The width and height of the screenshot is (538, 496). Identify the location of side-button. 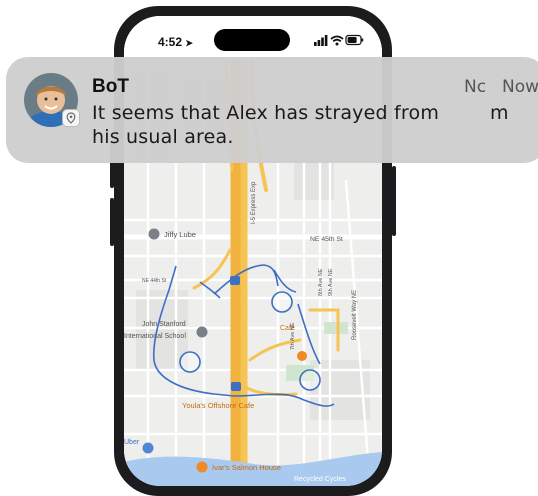
(112, 222).